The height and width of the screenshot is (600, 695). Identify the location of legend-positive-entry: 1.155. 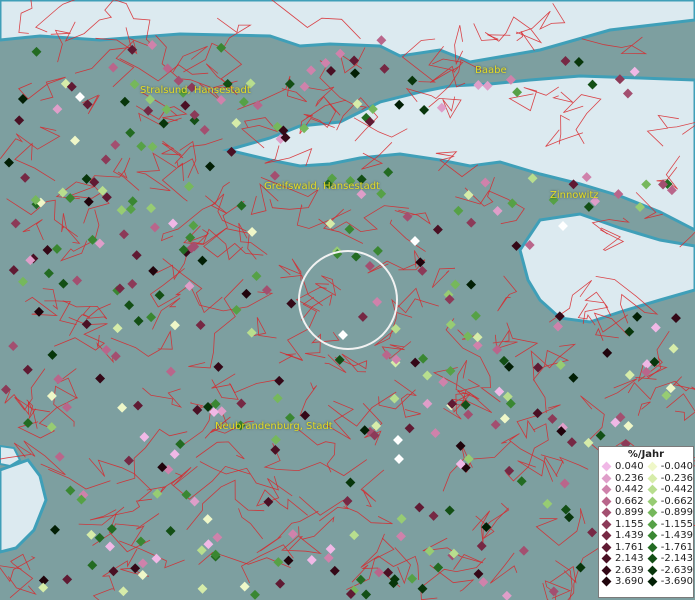
(622, 525).